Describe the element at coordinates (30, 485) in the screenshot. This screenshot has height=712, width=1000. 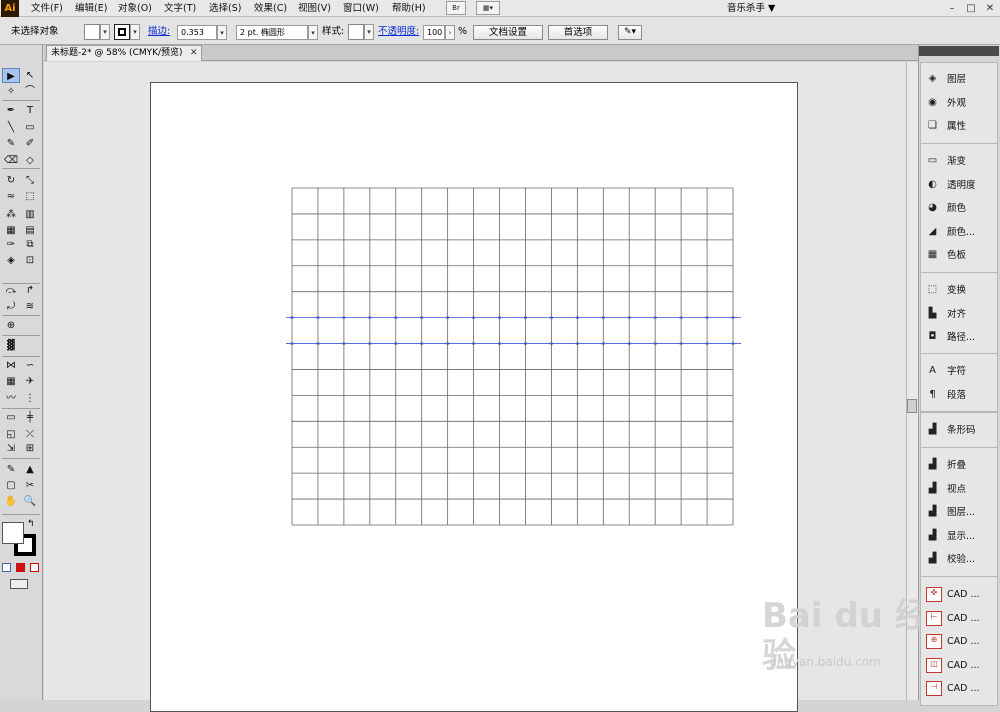
I see `slice-tool: ✂` at that location.